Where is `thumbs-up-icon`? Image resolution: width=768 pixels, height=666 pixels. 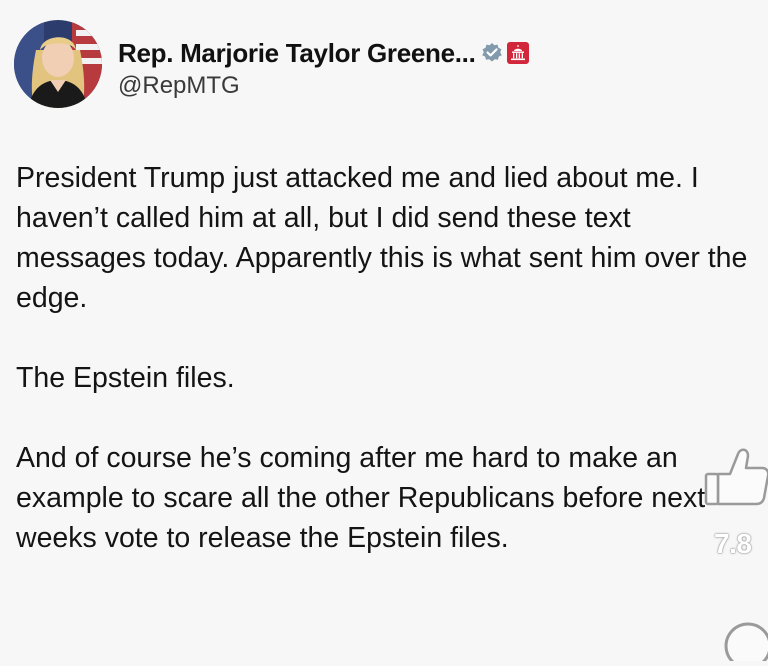 thumbs-up-icon is located at coordinates (736, 477).